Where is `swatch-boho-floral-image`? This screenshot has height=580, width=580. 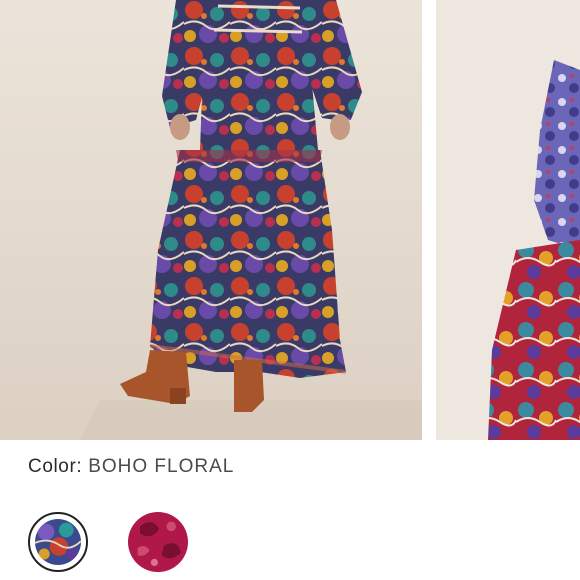 swatch-boho-floral-image is located at coordinates (58, 542).